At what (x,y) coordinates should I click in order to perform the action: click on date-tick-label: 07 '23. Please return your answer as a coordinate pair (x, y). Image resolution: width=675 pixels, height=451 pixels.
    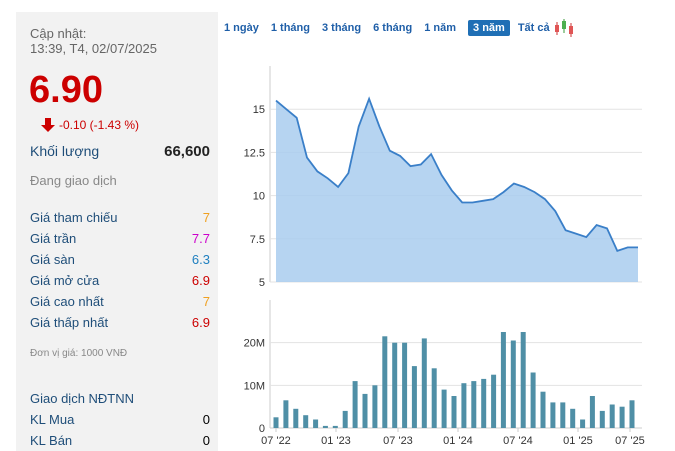
    Looking at the image, I should click on (398, 441).